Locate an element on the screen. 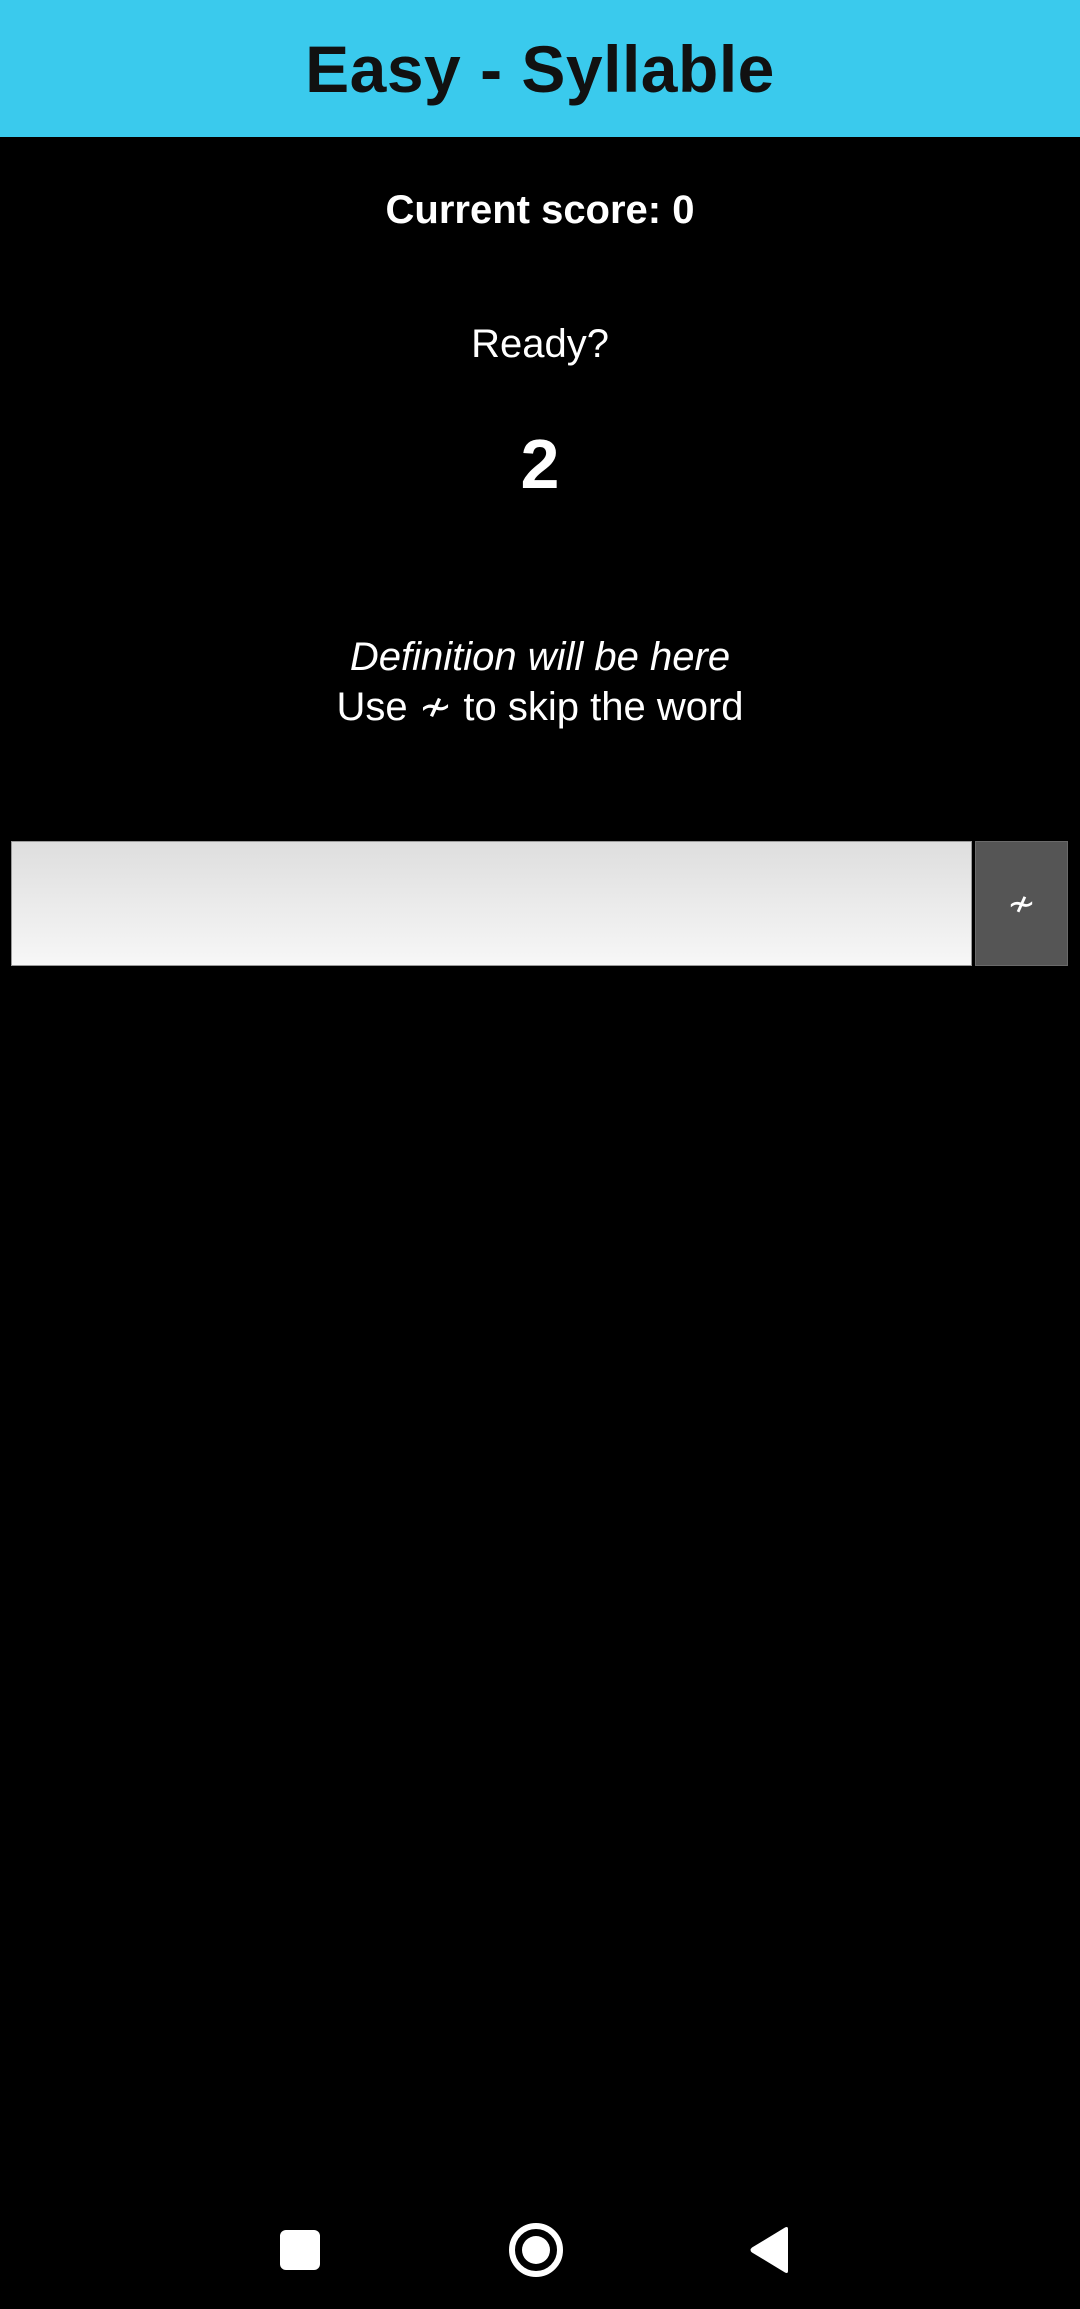 Image resolution: width=1080 pixels, height=2309 pixels. back-icon is located at coordinates (769, 2249).